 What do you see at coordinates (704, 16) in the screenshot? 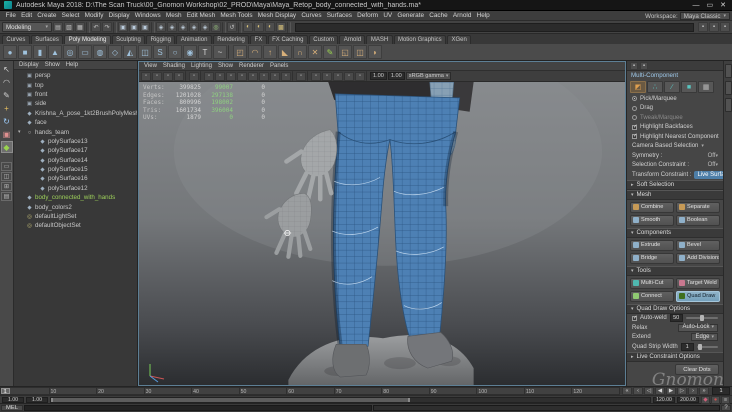
I see `workspace-value: Maya Classic` at bounding box center [704, 16].